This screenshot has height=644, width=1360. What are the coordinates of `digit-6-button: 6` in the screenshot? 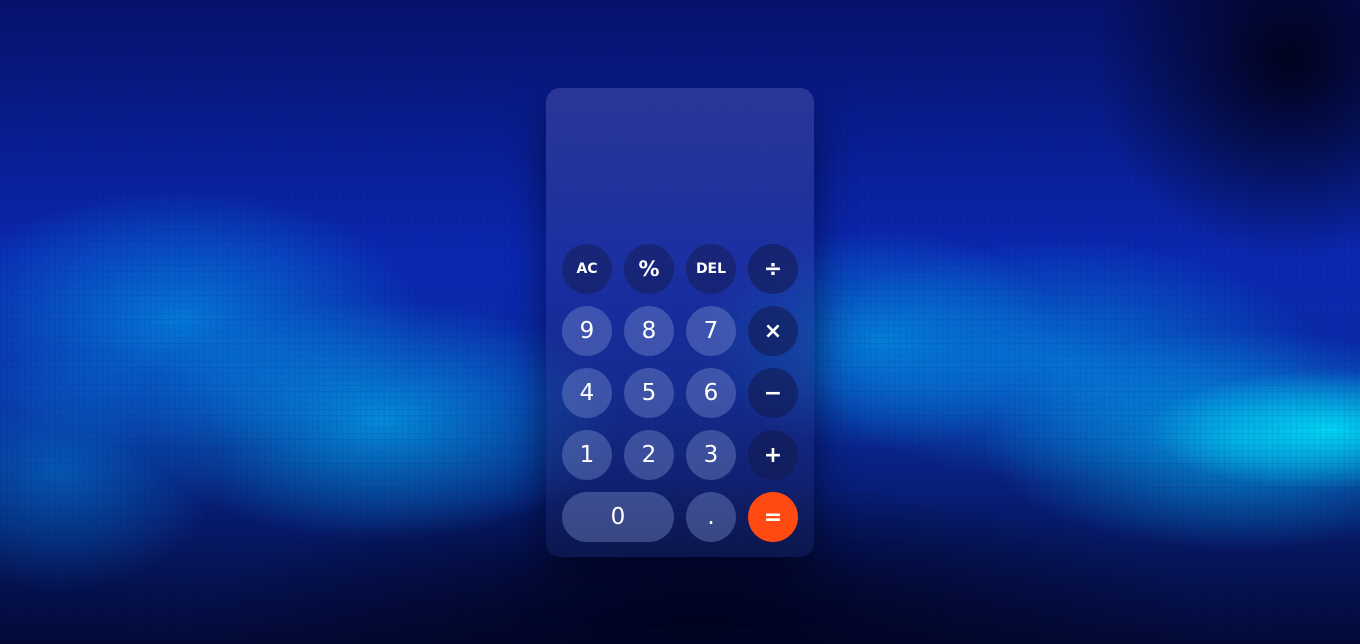 It's located at (711, 393).